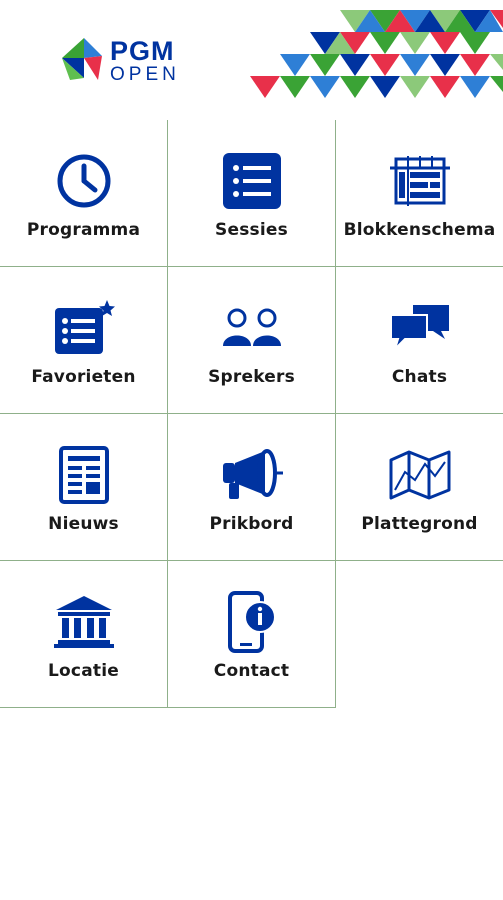 The image size is (503, 900). What do you see at coordinates (419, 524) in the screenshot?
I see `menu-tile-label: Plattegrond` at bounding box center [419, 524].